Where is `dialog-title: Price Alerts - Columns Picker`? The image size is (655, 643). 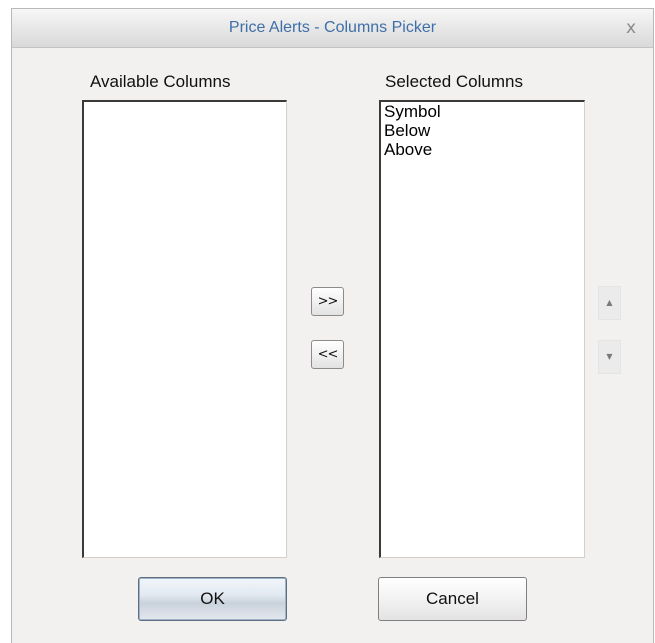
dialog-title: Price Alerts - Columns Picker is located at coordinates (332, 27).